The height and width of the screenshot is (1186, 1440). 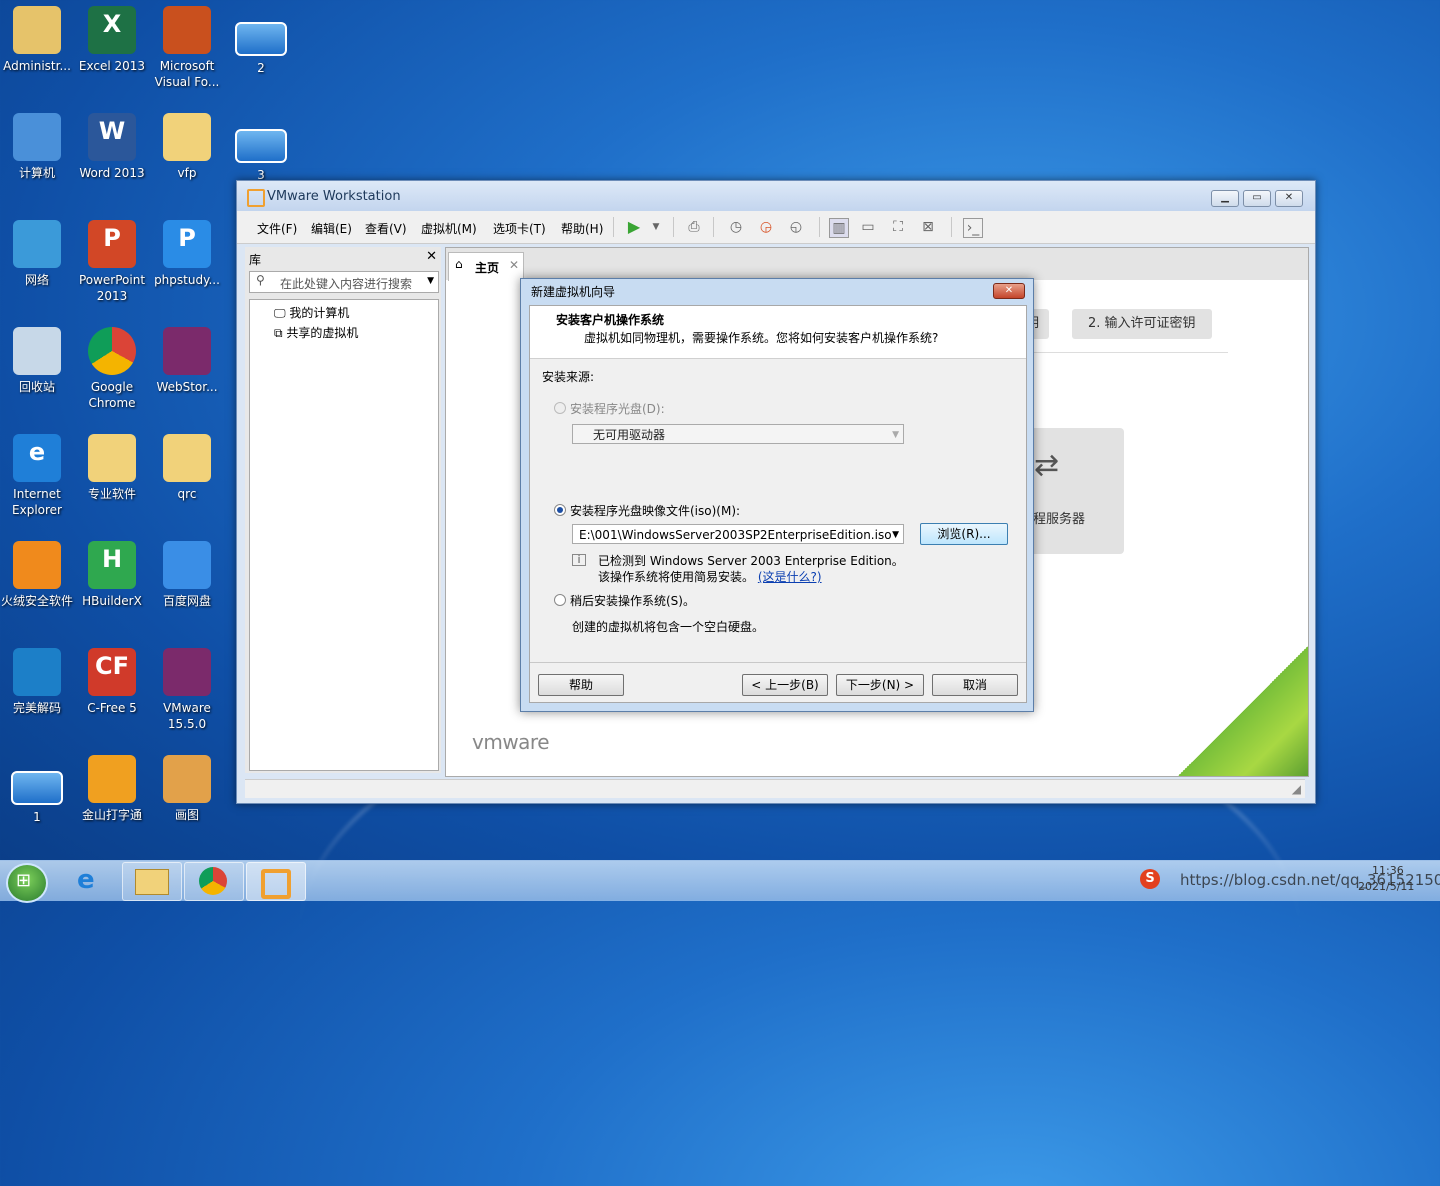 I want to click on next-button: 下一步(N) >, so click(x=880, y=685).